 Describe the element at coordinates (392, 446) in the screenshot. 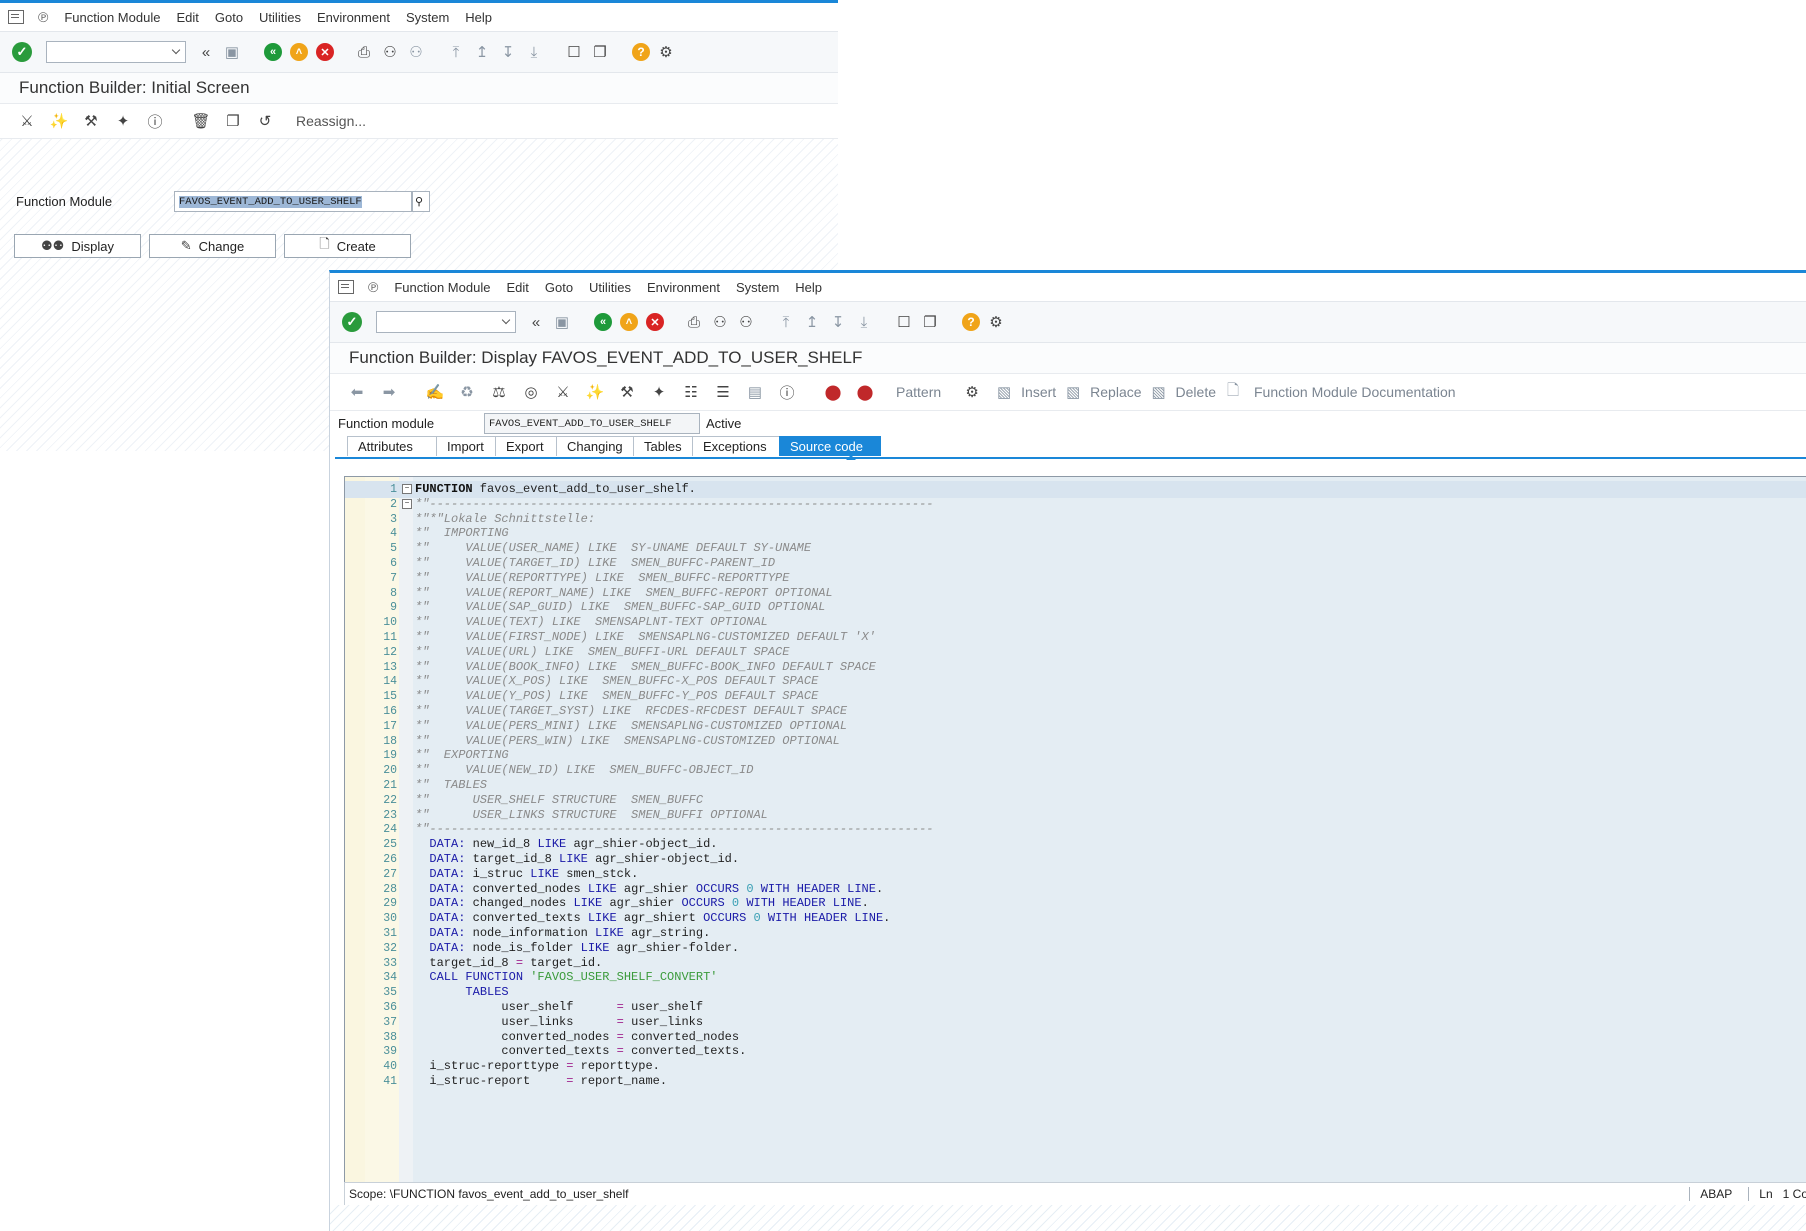

I see `tab-attributes: Attributes` at that location.